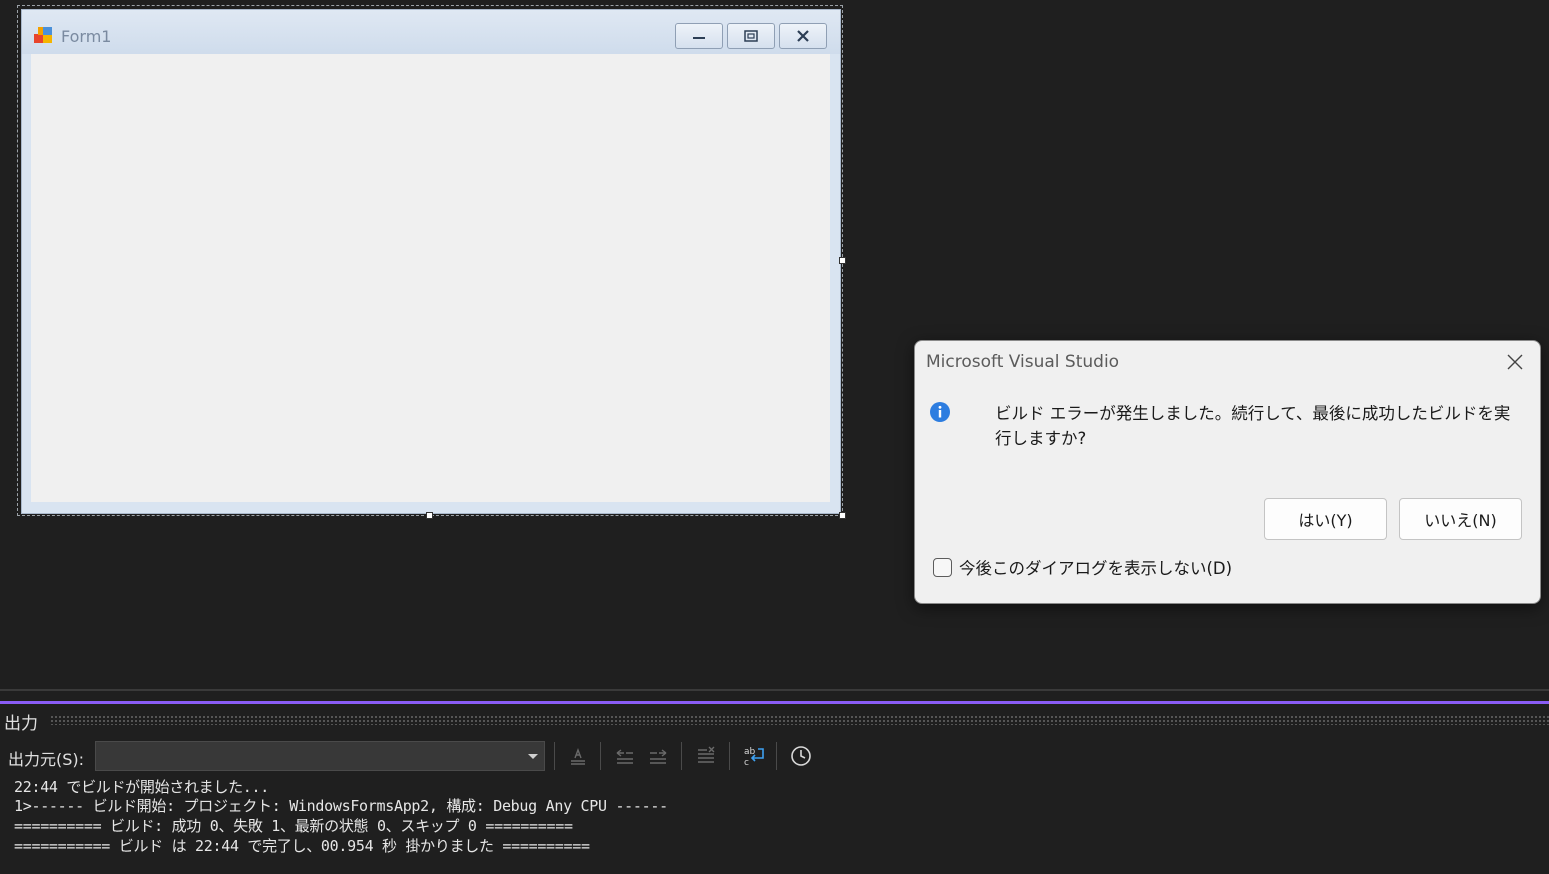  Describe the element at coordinates (842, 260) in the screenshot. I see `resize-handle-right` at that location.